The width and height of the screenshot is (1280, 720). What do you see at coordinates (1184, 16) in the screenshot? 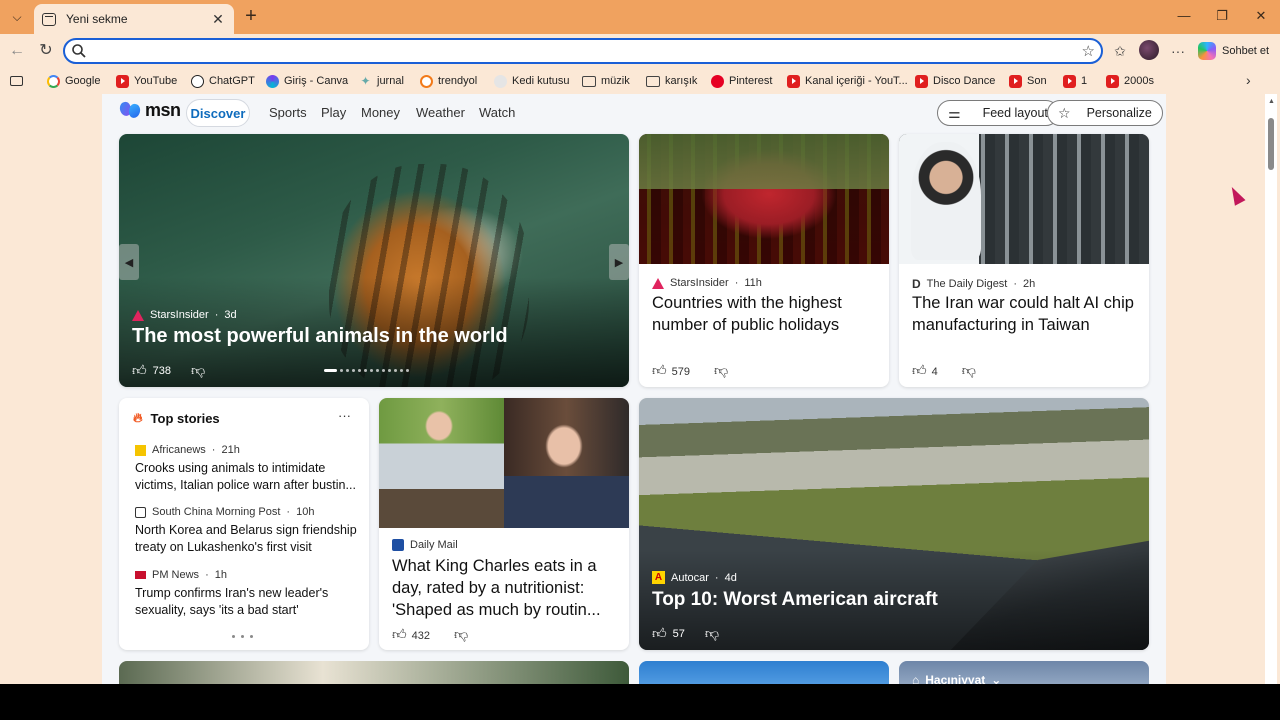
I see `minimize-button: —` at bounding box center [1184, 16].